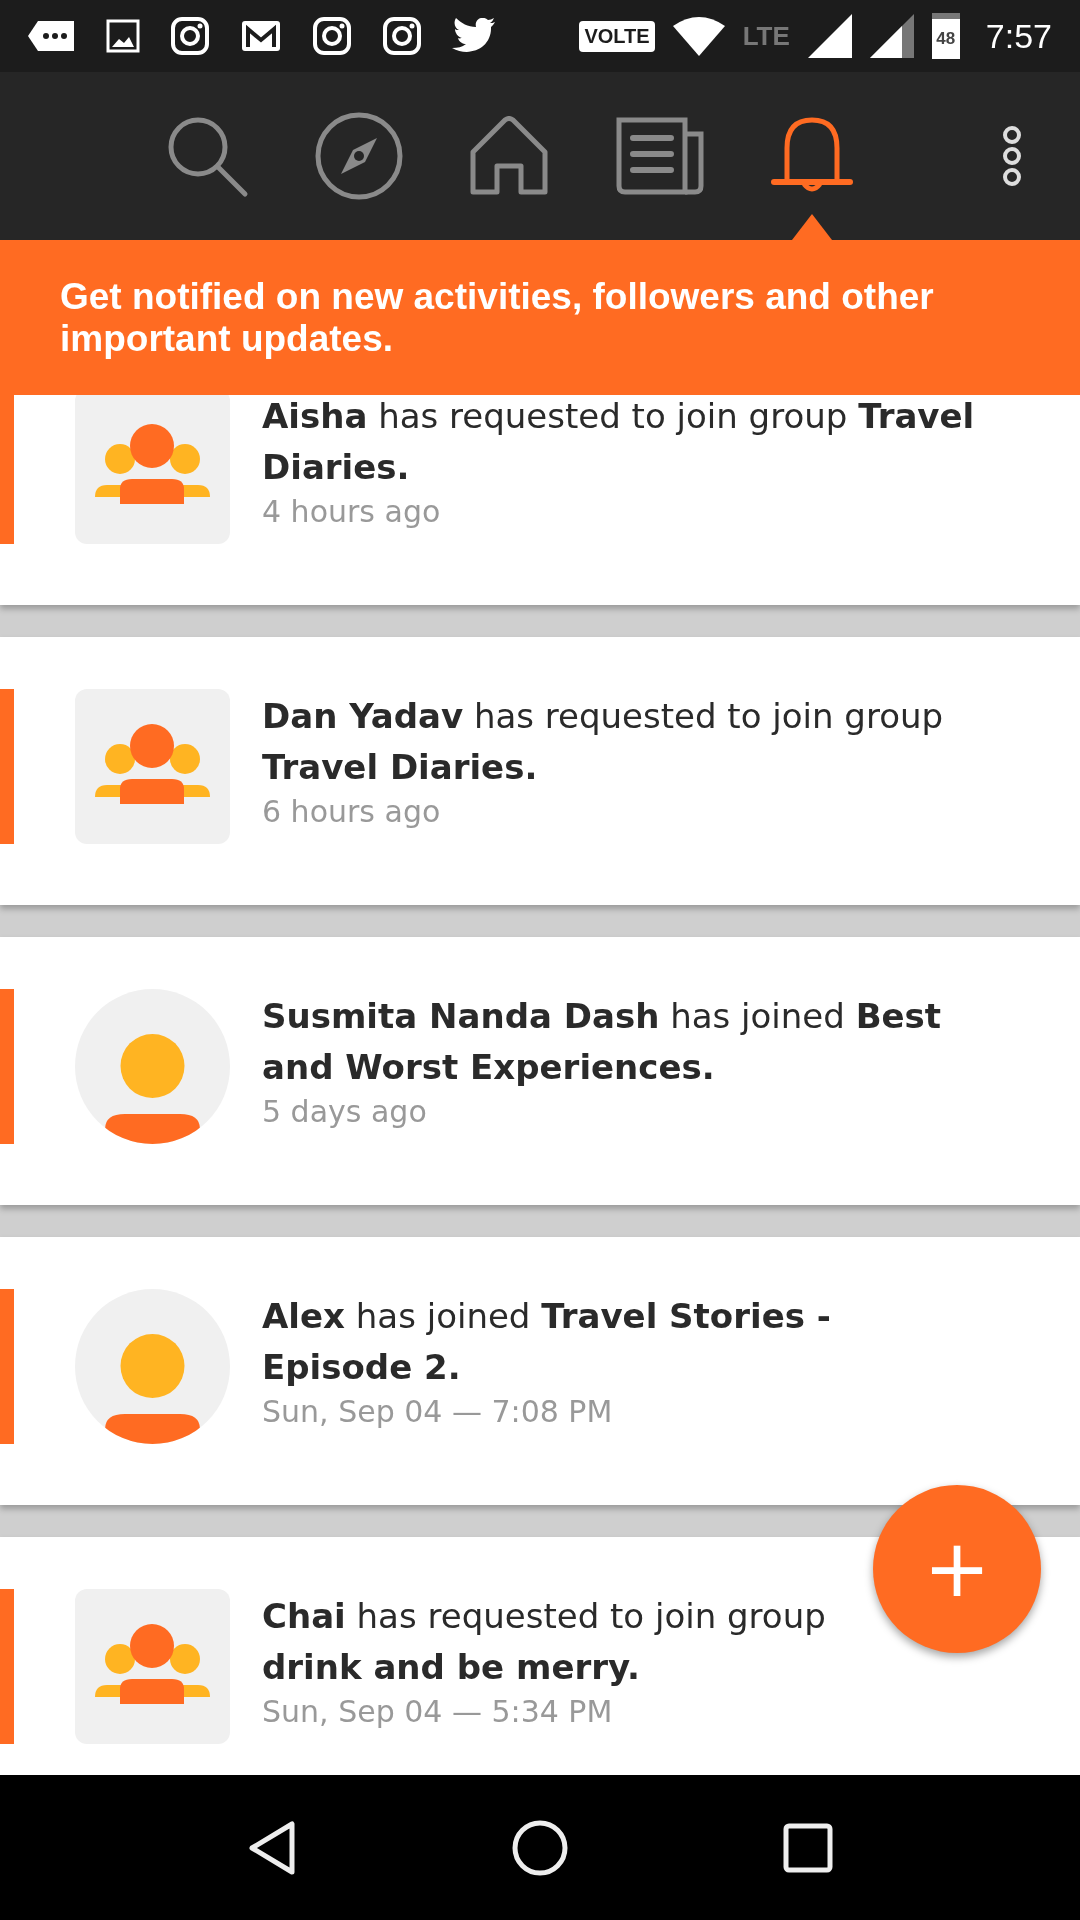  Describe the element at coordinates (766, 36) in the screenshot. I see `network-type: LTE` at that location.